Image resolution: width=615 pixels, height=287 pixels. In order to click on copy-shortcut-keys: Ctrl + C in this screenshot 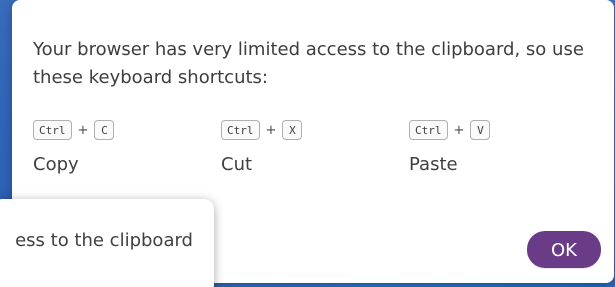, I will do `click(123, 130)`.